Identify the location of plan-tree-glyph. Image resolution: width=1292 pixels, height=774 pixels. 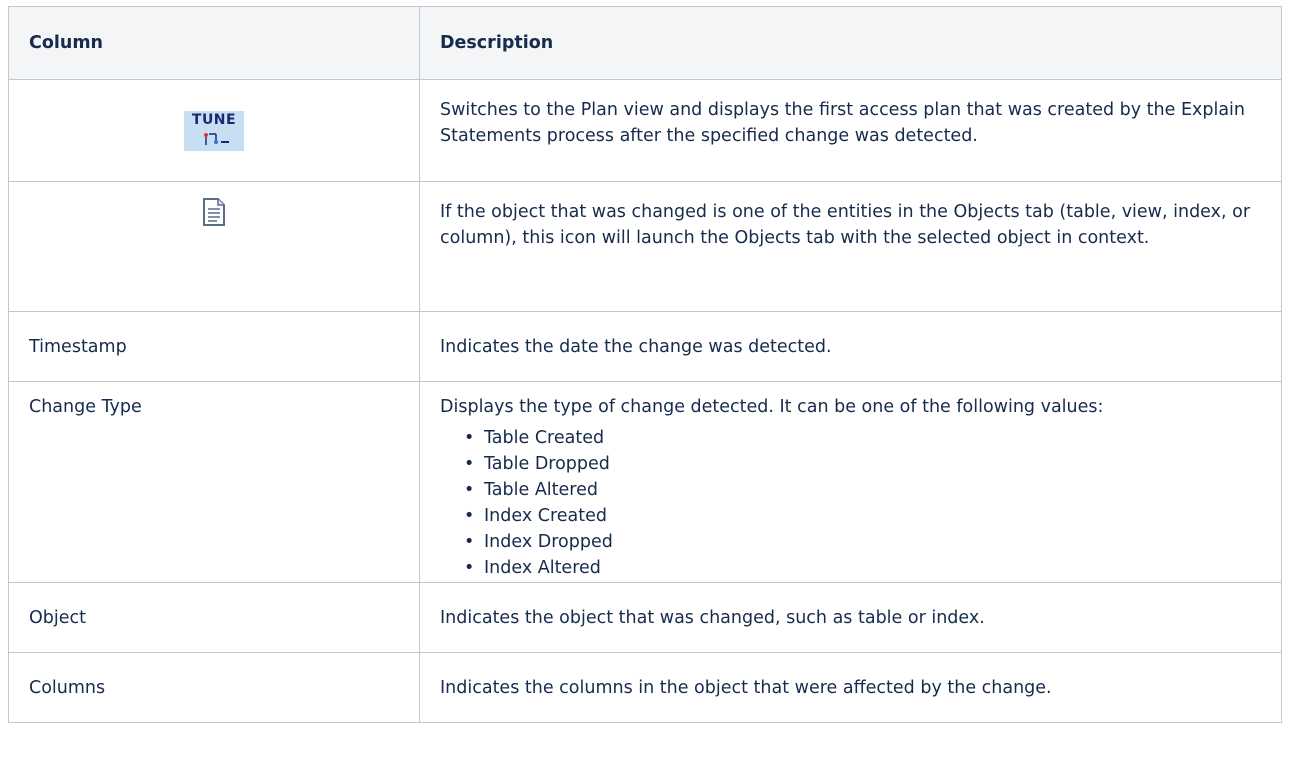
(216, 138).